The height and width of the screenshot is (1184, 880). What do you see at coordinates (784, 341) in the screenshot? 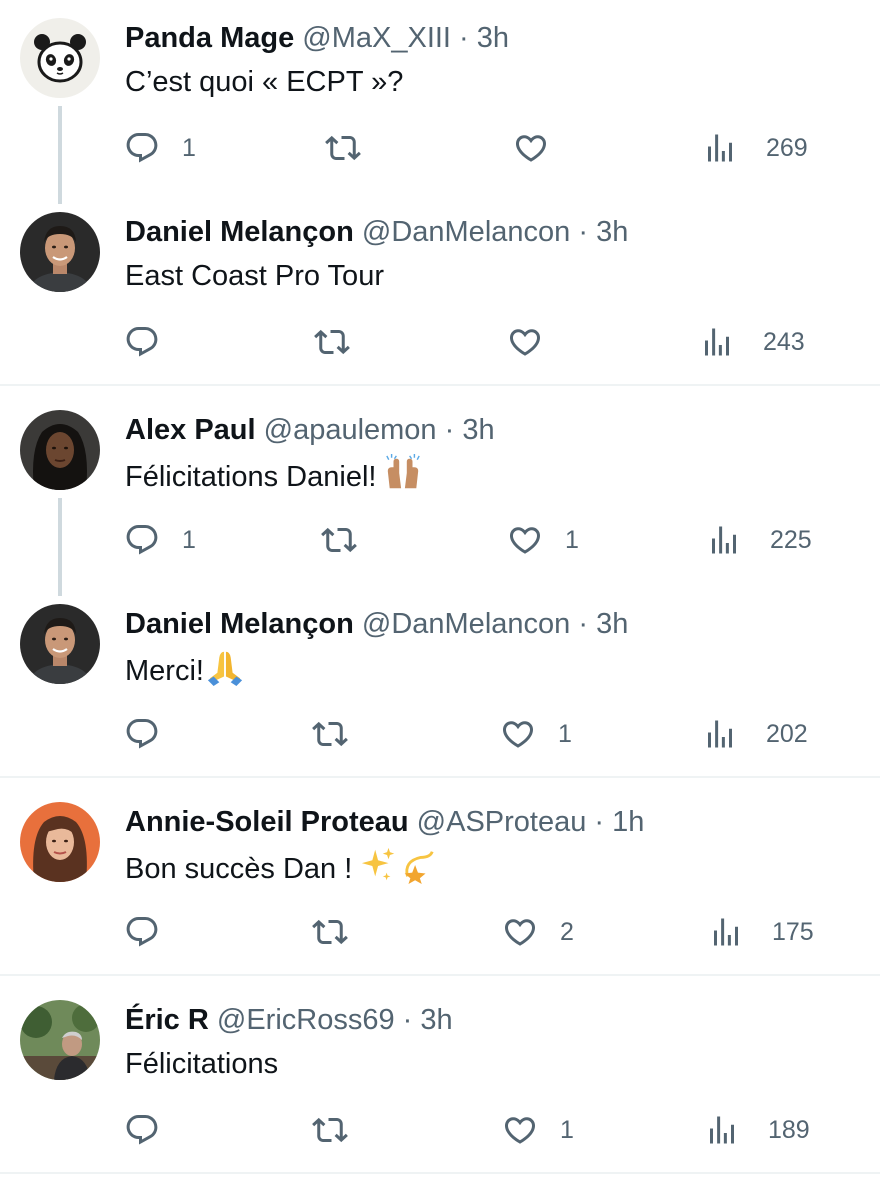
I see `views-count: 243` at bounding box center [784, 341].